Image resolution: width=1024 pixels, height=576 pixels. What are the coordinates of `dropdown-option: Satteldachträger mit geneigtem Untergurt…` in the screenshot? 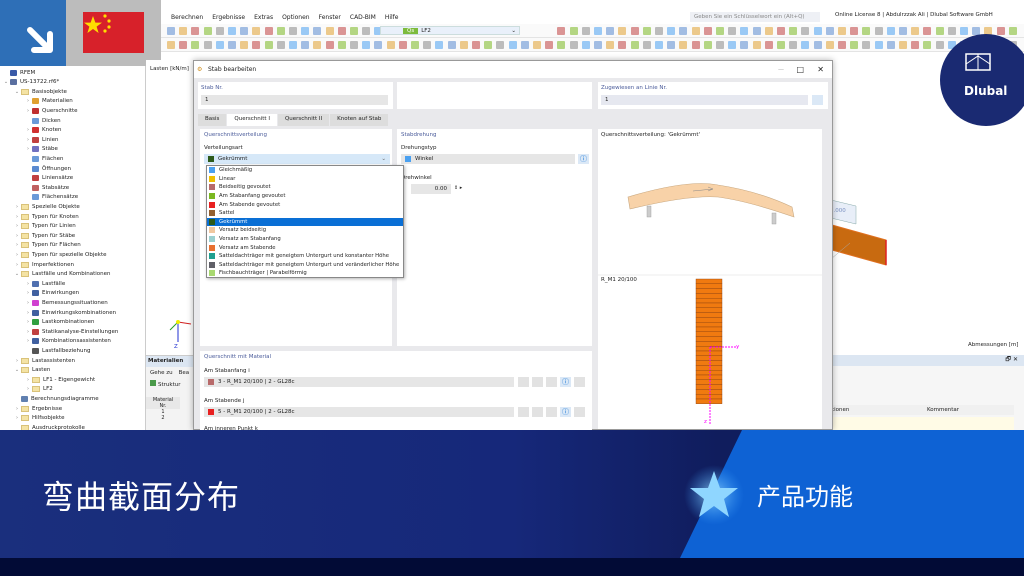 It's located at (305, 256).